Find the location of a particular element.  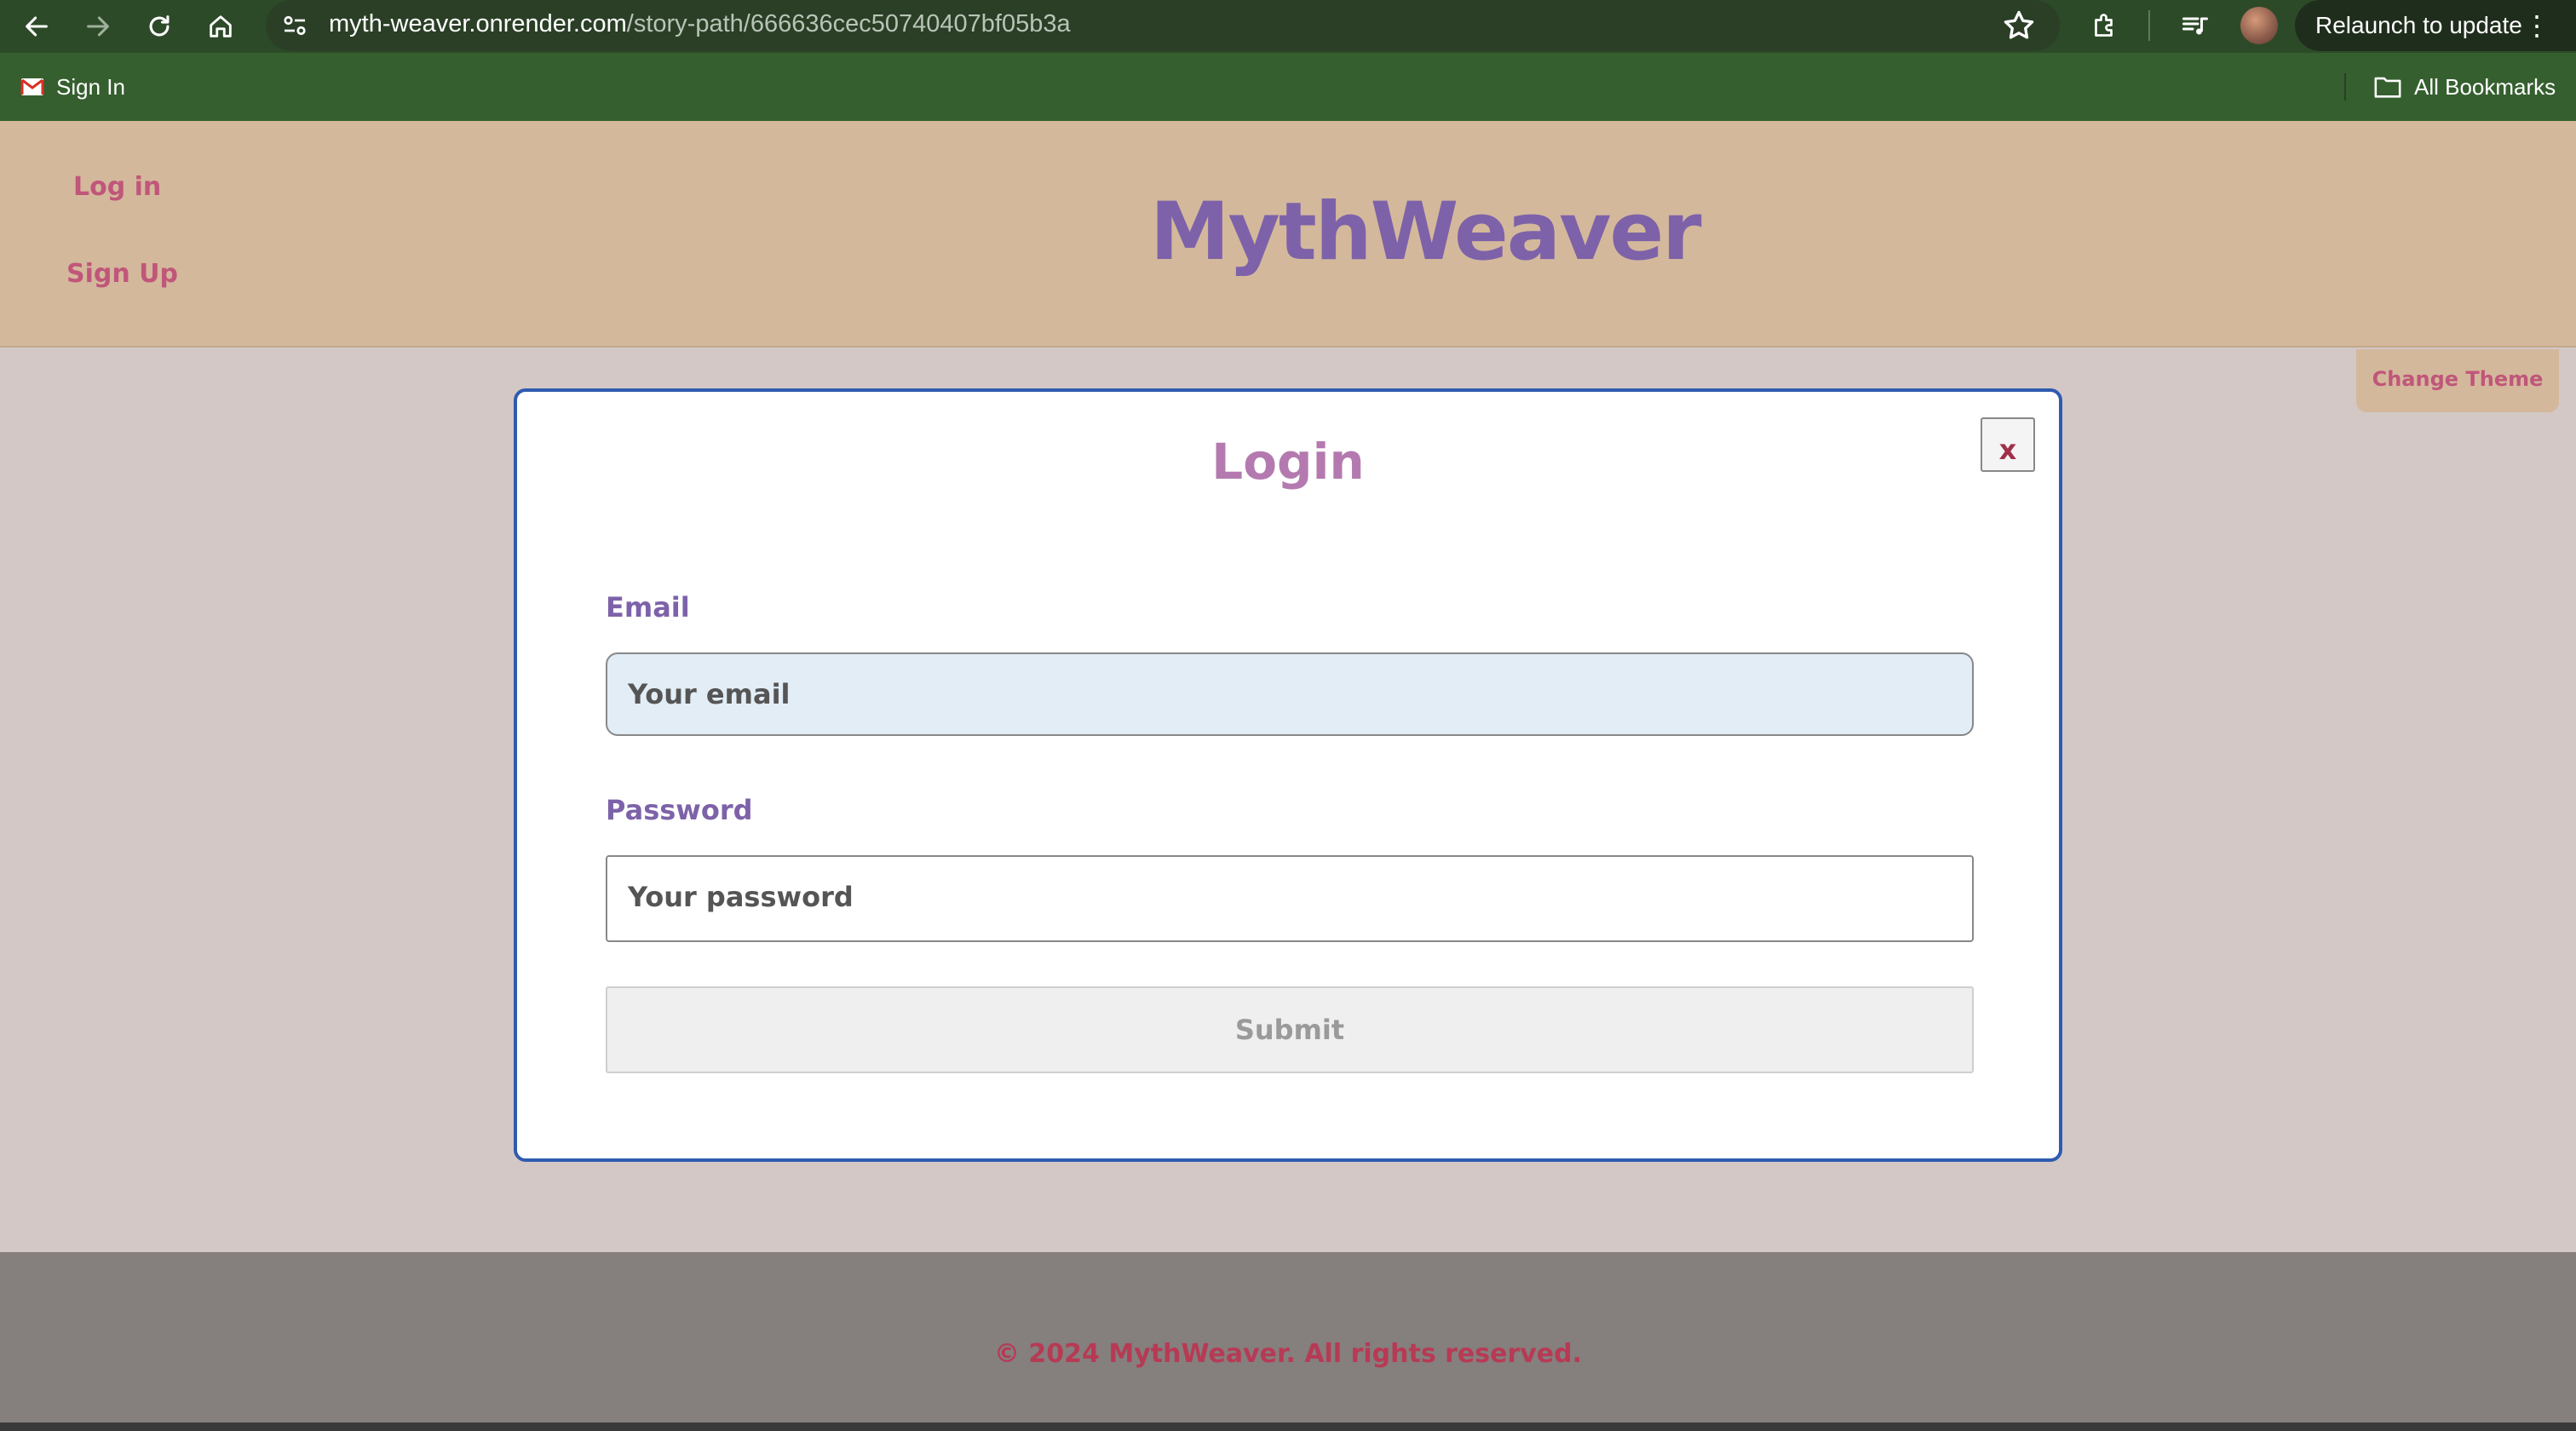

playlist-icon is located at coordinates (2195, 26).